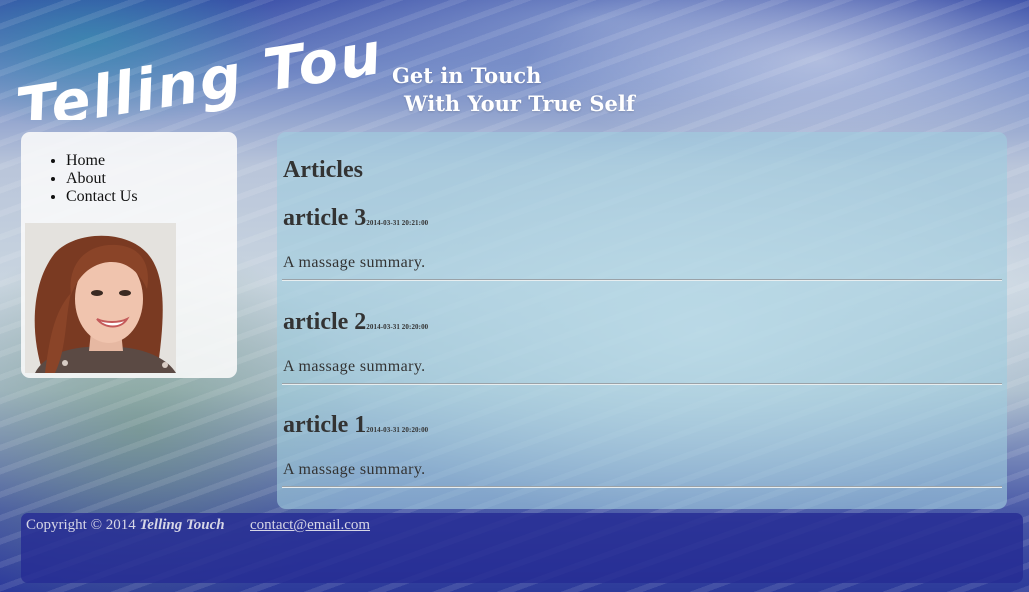 This screenshot has height=592, width=1029. Describe the element at coordinates (102, 161) in the screenshot. I see `nav-item-home: Home` at that location.